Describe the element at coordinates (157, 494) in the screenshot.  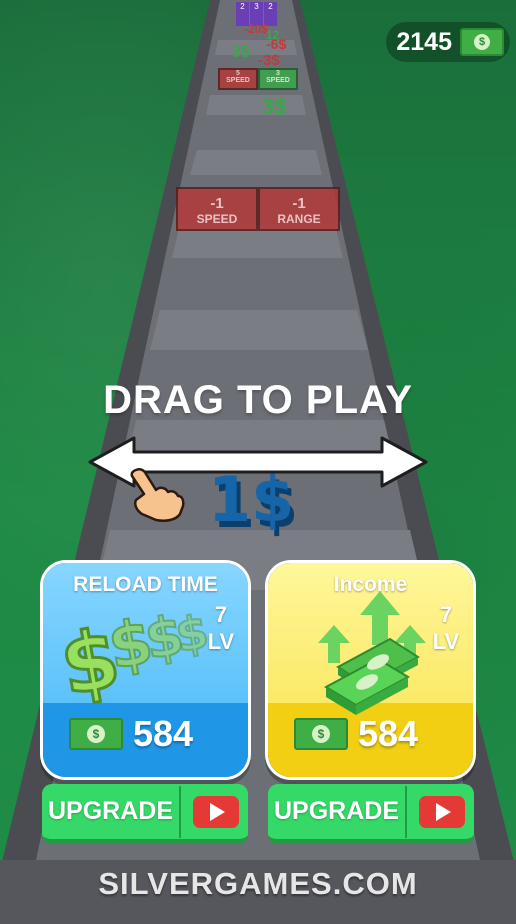
I see `hand-pointer-icon` at that location.